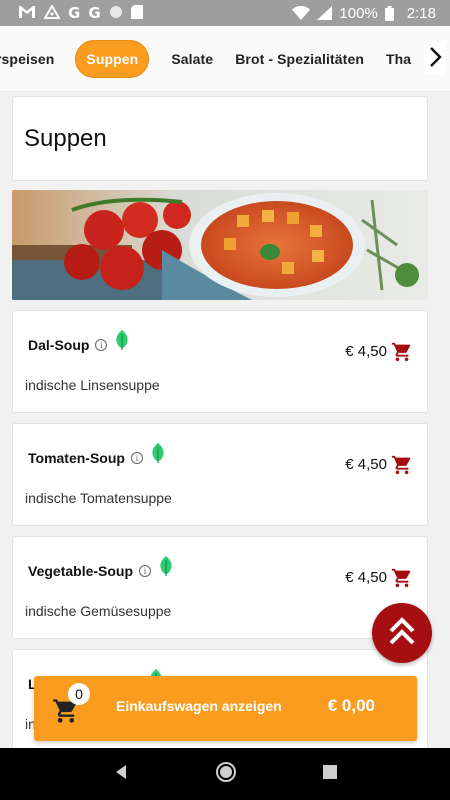  I want to click on system-nav-bar, so click(225, 774).